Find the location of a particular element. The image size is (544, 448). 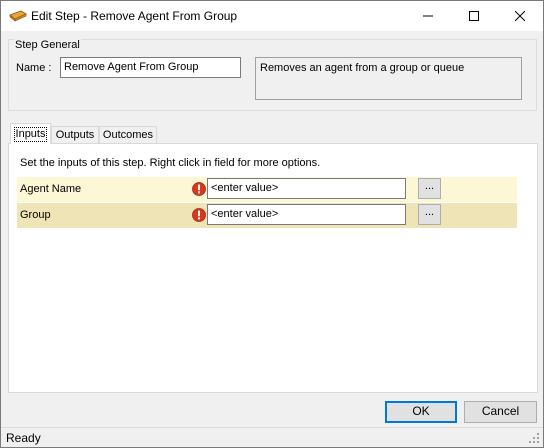

tab-outputs-label: Outputs is located at coordinates (75, 135).